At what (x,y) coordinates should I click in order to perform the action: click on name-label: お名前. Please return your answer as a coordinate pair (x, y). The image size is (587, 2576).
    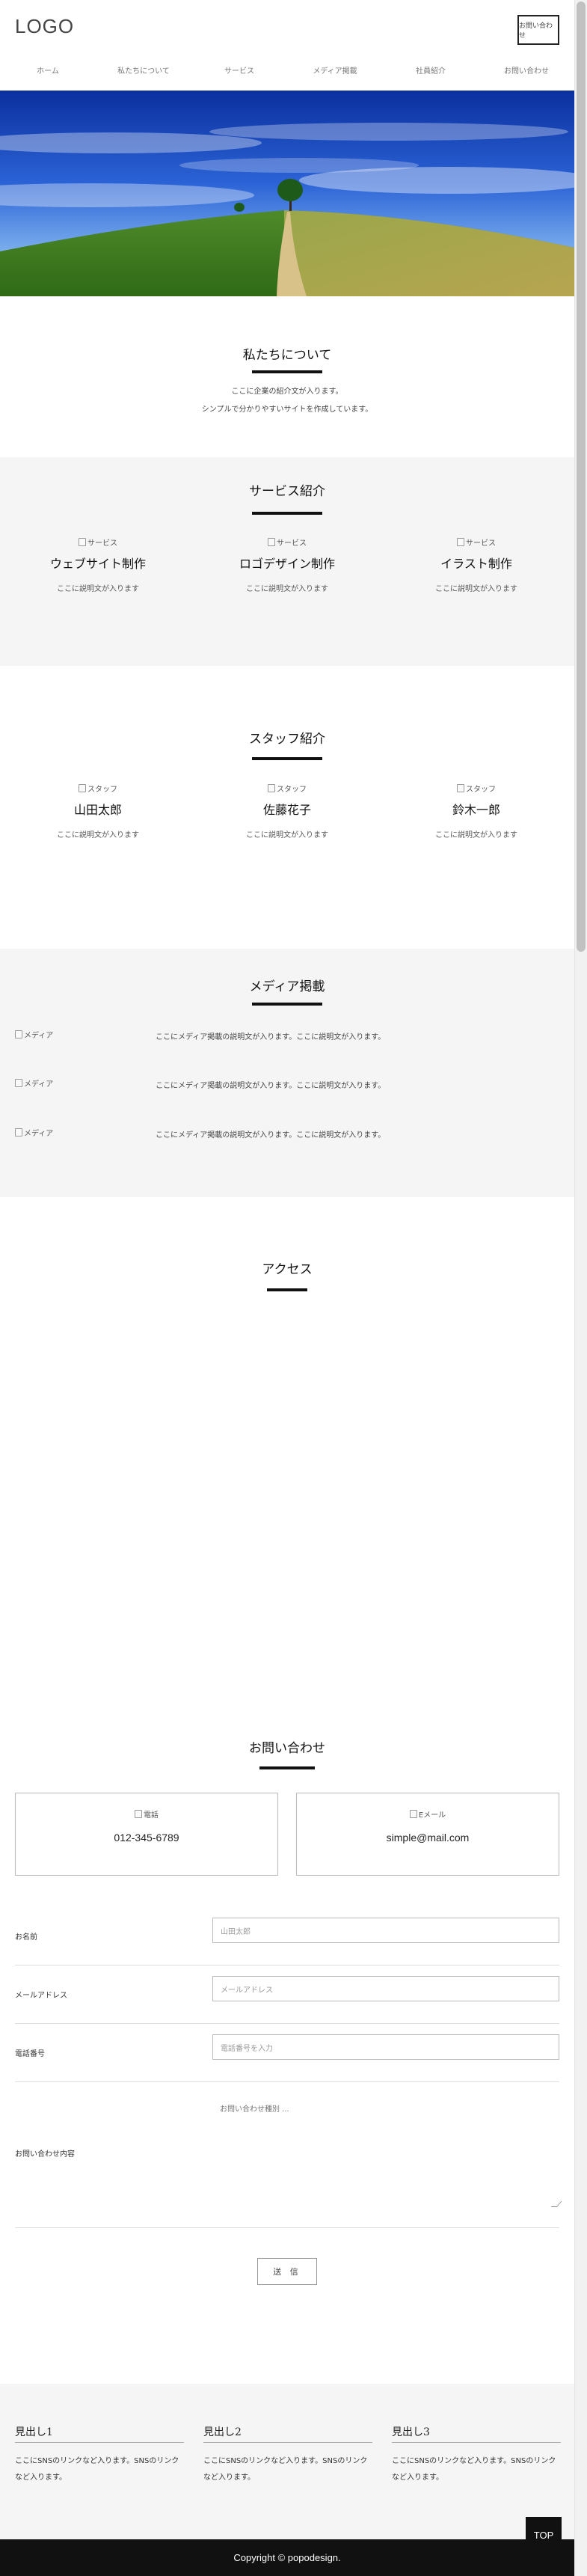
    Looking at the image, I should click on (26, 1937).